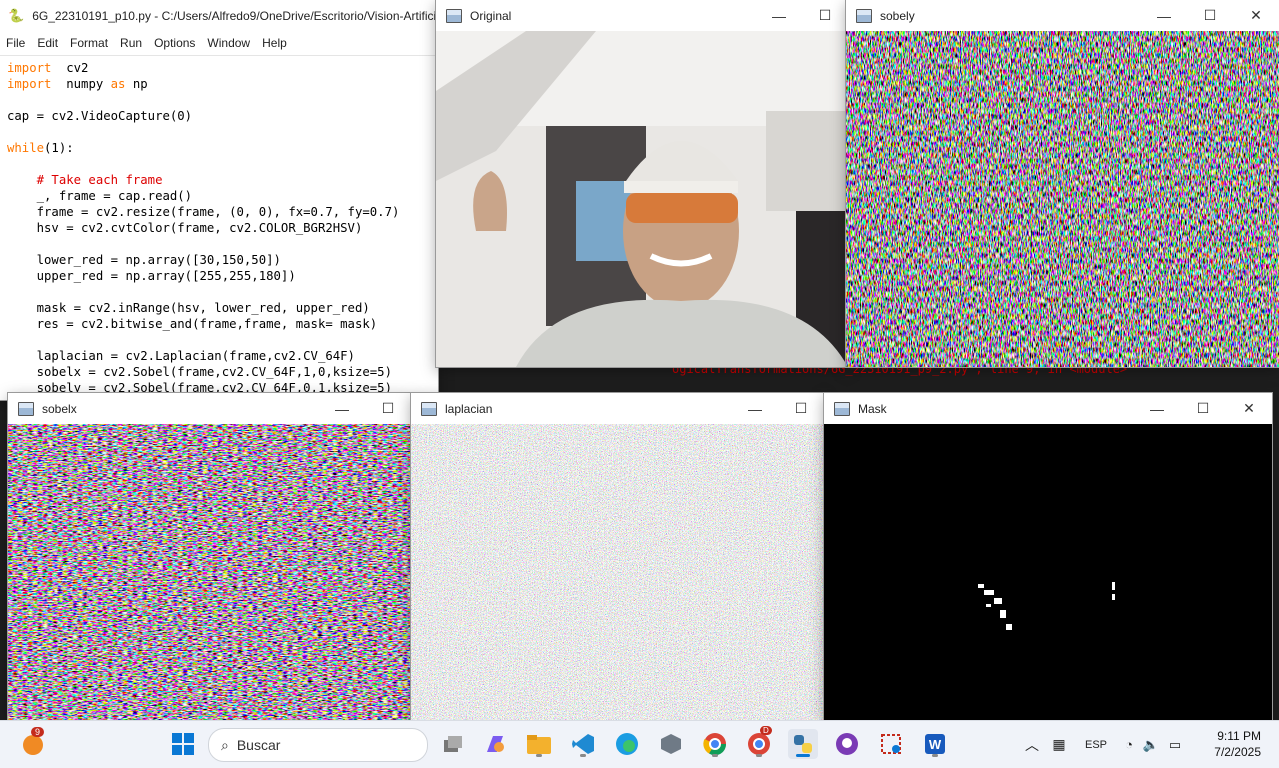  I want to click on task-view-icon, so click(453, 744).